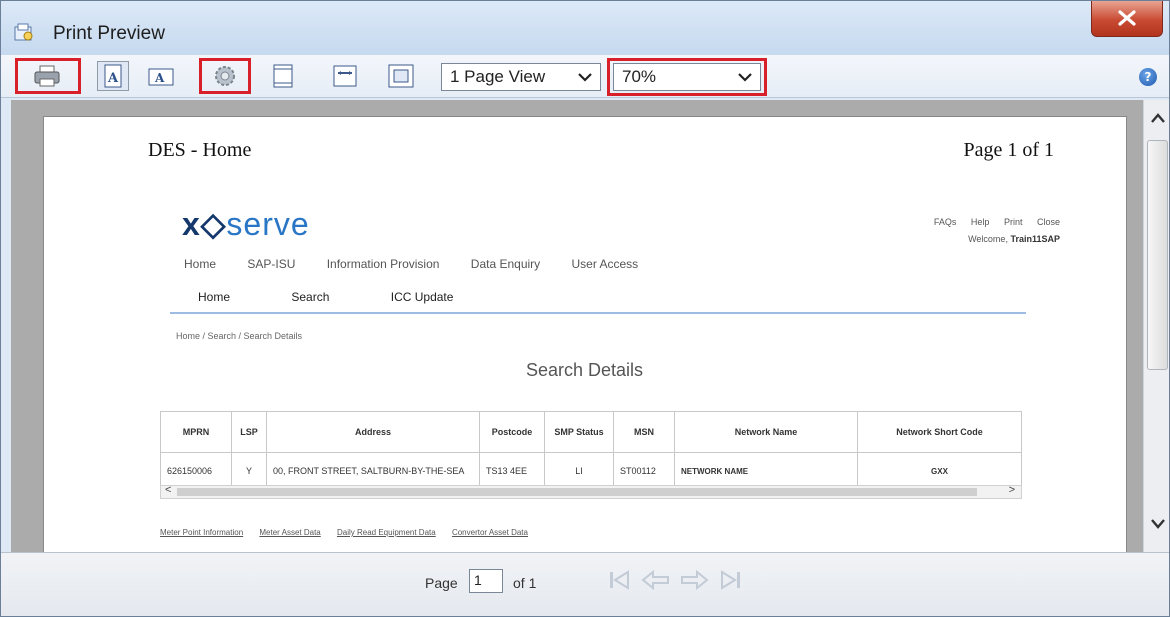 The height and width of the screenshot is (617, 1170). I want to click on full-width-icon, so click(345, 76).